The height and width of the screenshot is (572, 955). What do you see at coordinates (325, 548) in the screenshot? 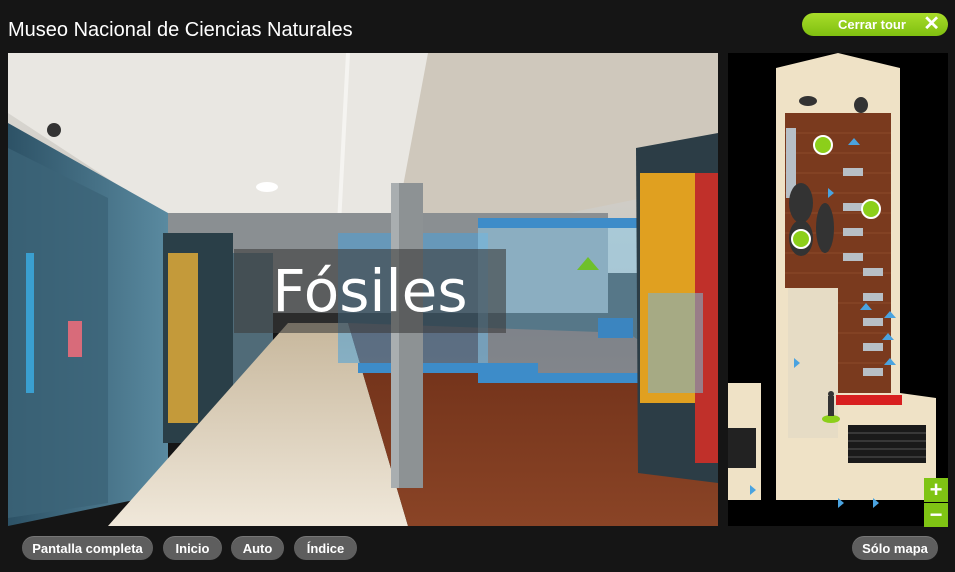
I see `index-button: Índice` at bounding box center [325, 548].